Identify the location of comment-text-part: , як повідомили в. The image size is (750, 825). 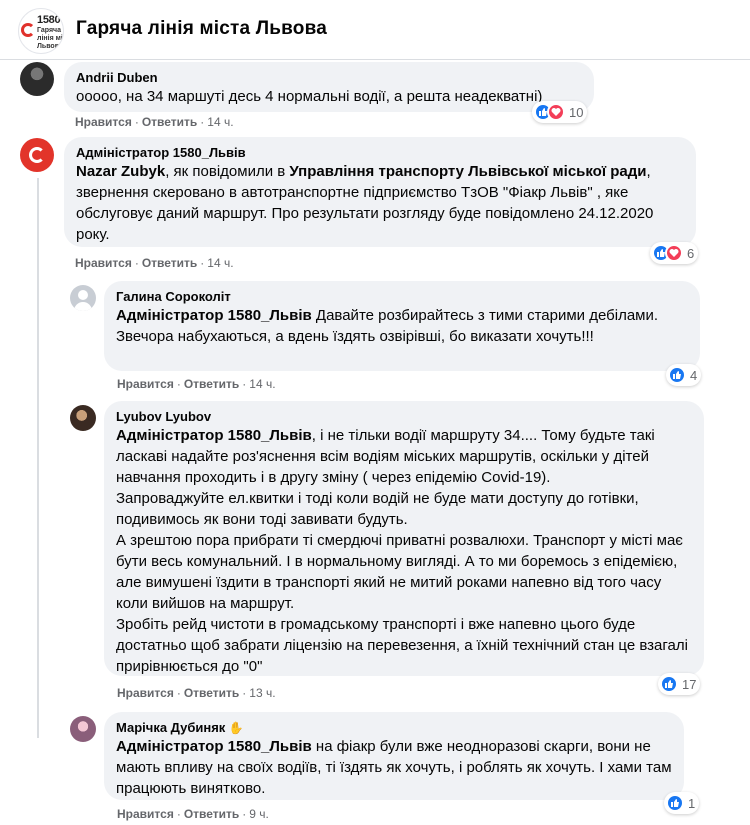
(227, 171).